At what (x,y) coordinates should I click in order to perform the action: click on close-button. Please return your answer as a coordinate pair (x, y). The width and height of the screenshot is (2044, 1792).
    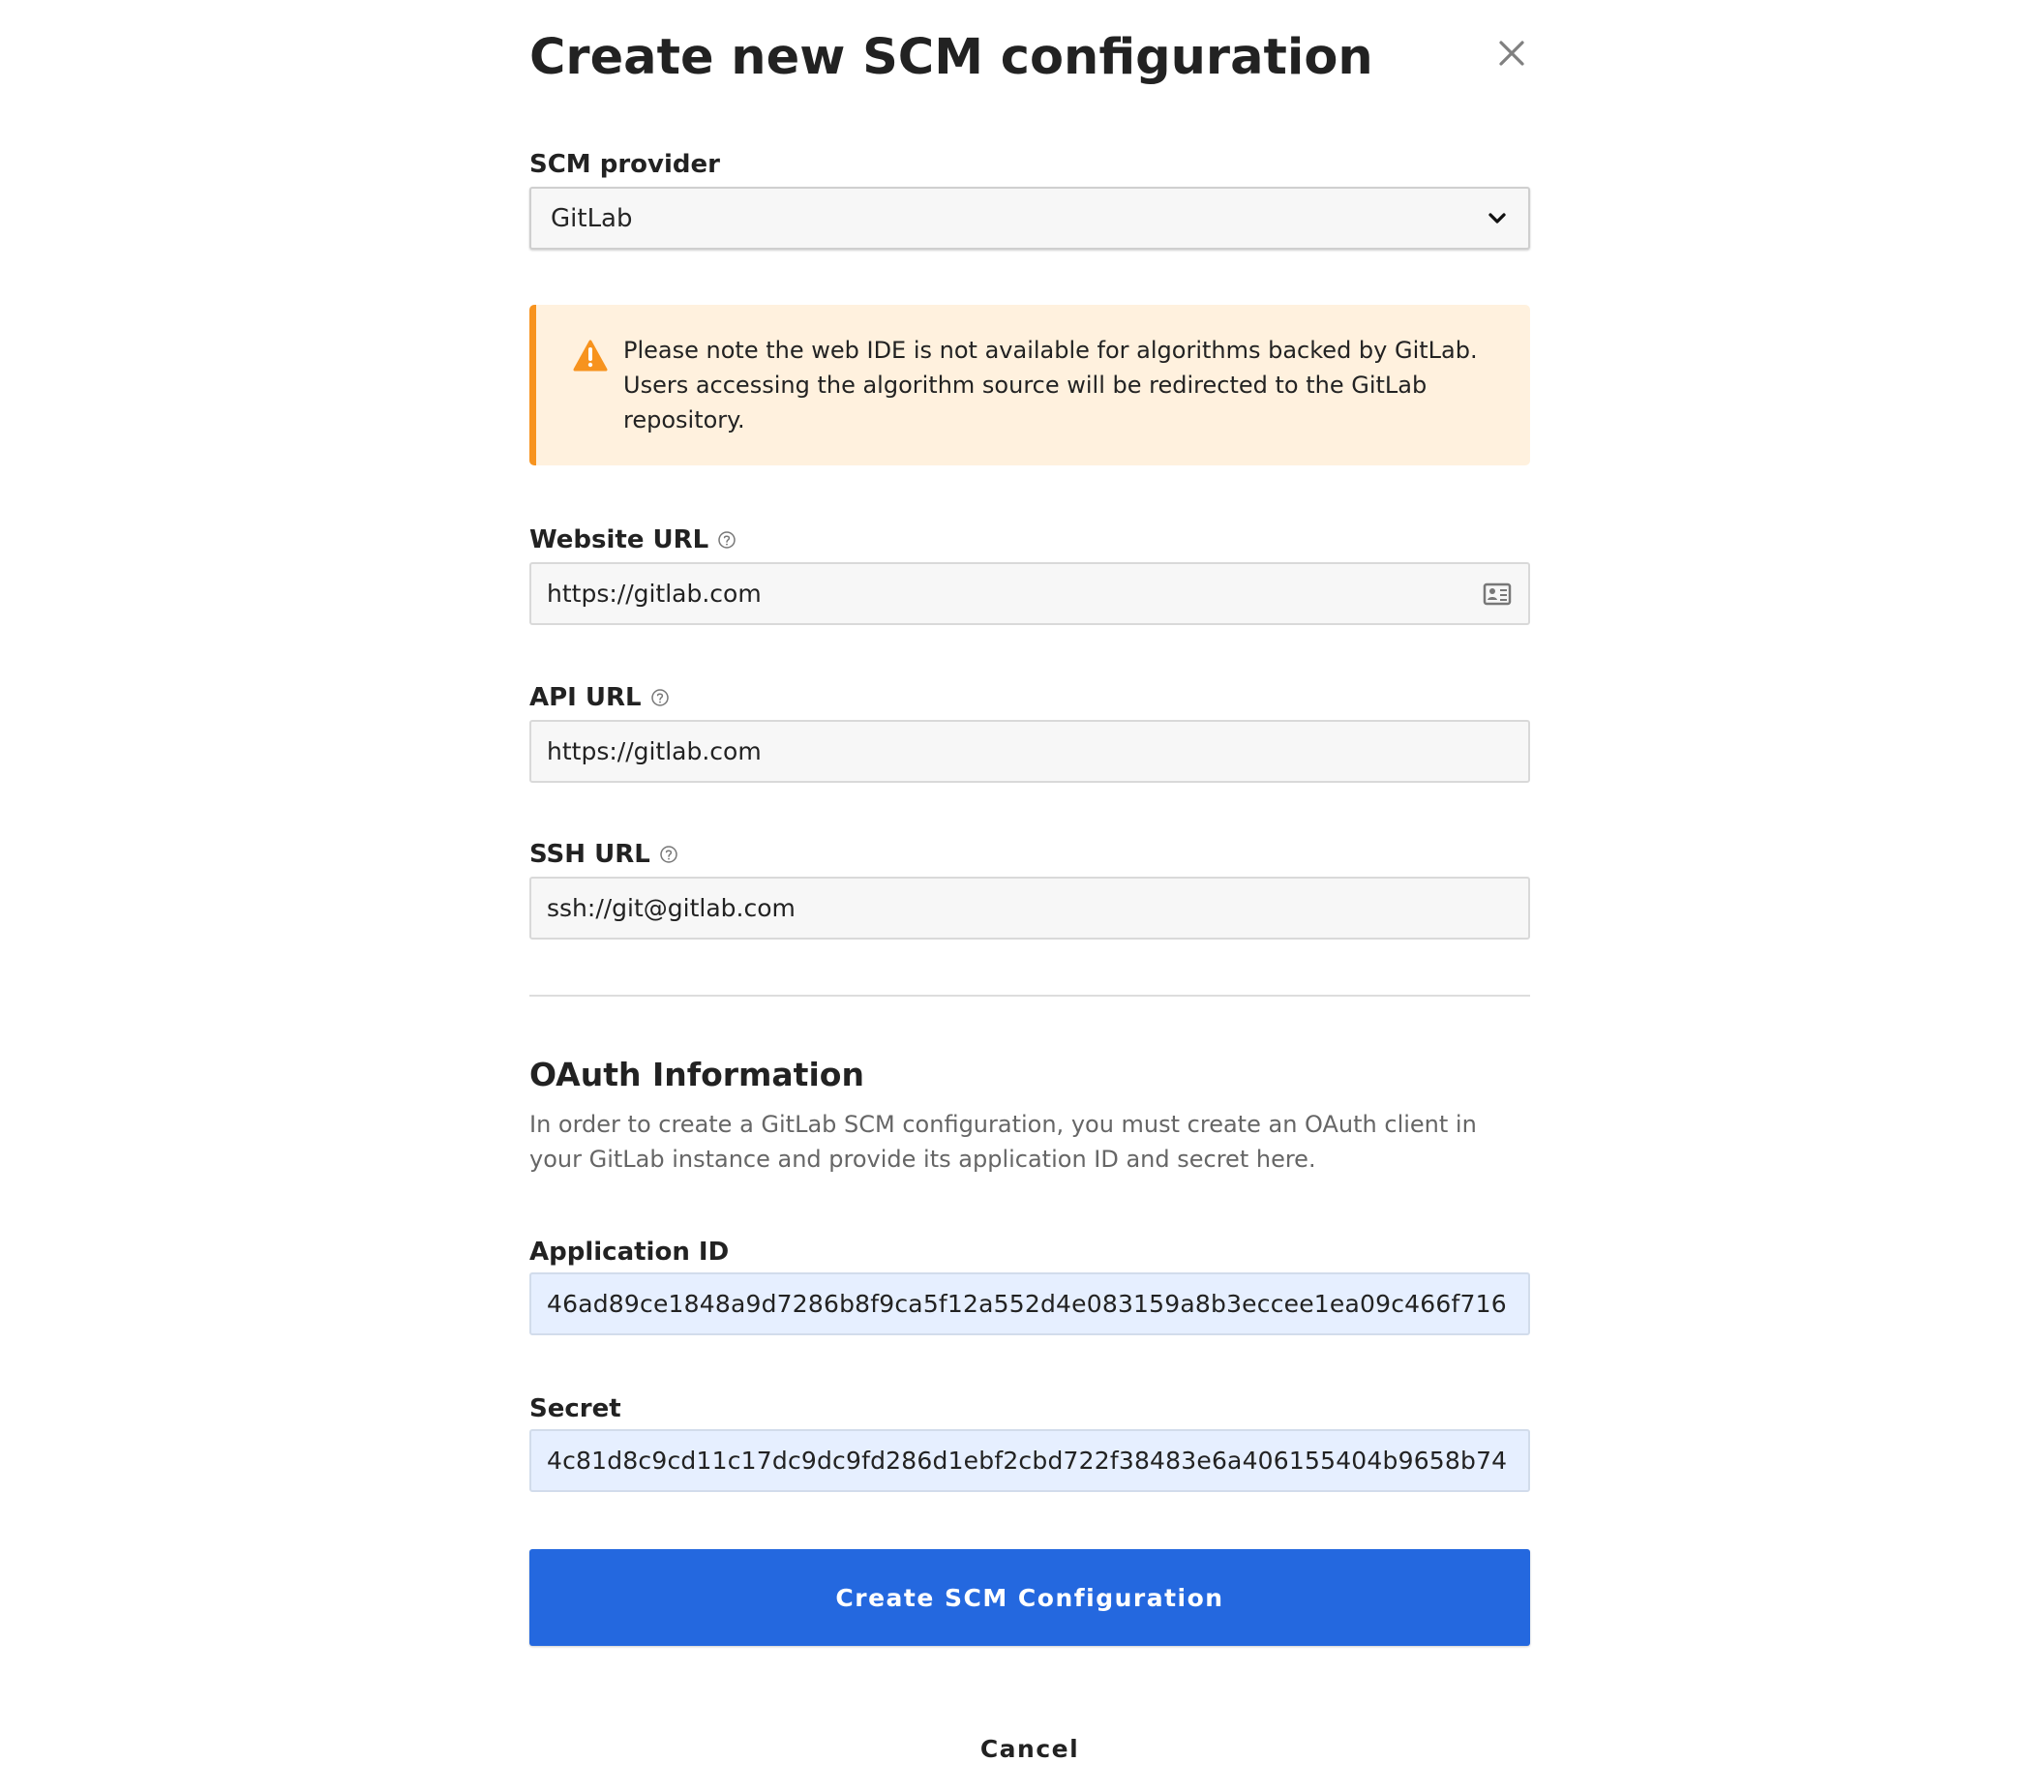
    Looking at the image, I should click on (1511, 53).